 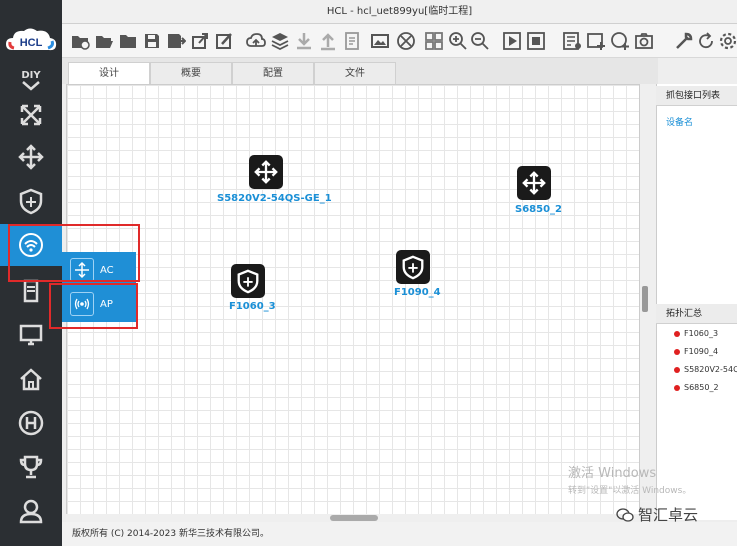 I want to click on brand-watermark: 智汇卓云, so click(x=657, y=514).